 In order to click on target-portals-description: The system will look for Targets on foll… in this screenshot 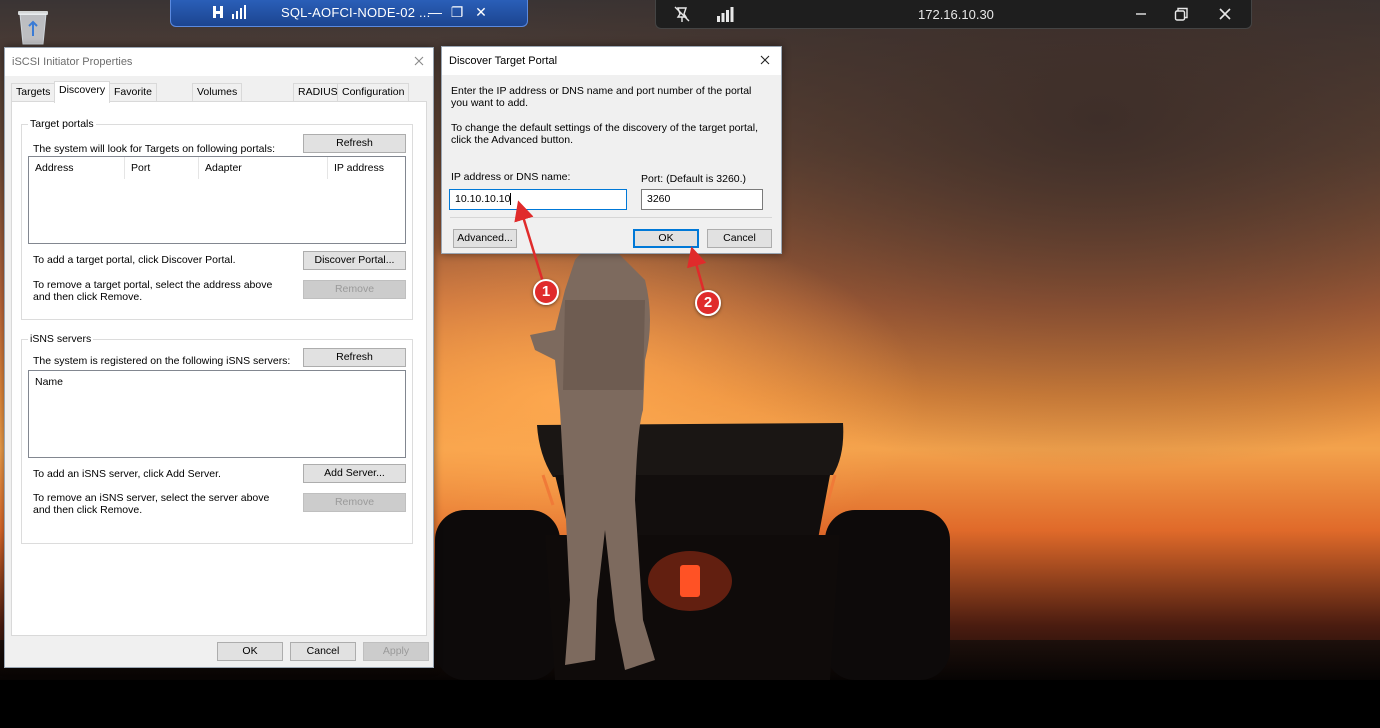, I will do `click(154, 149)`.